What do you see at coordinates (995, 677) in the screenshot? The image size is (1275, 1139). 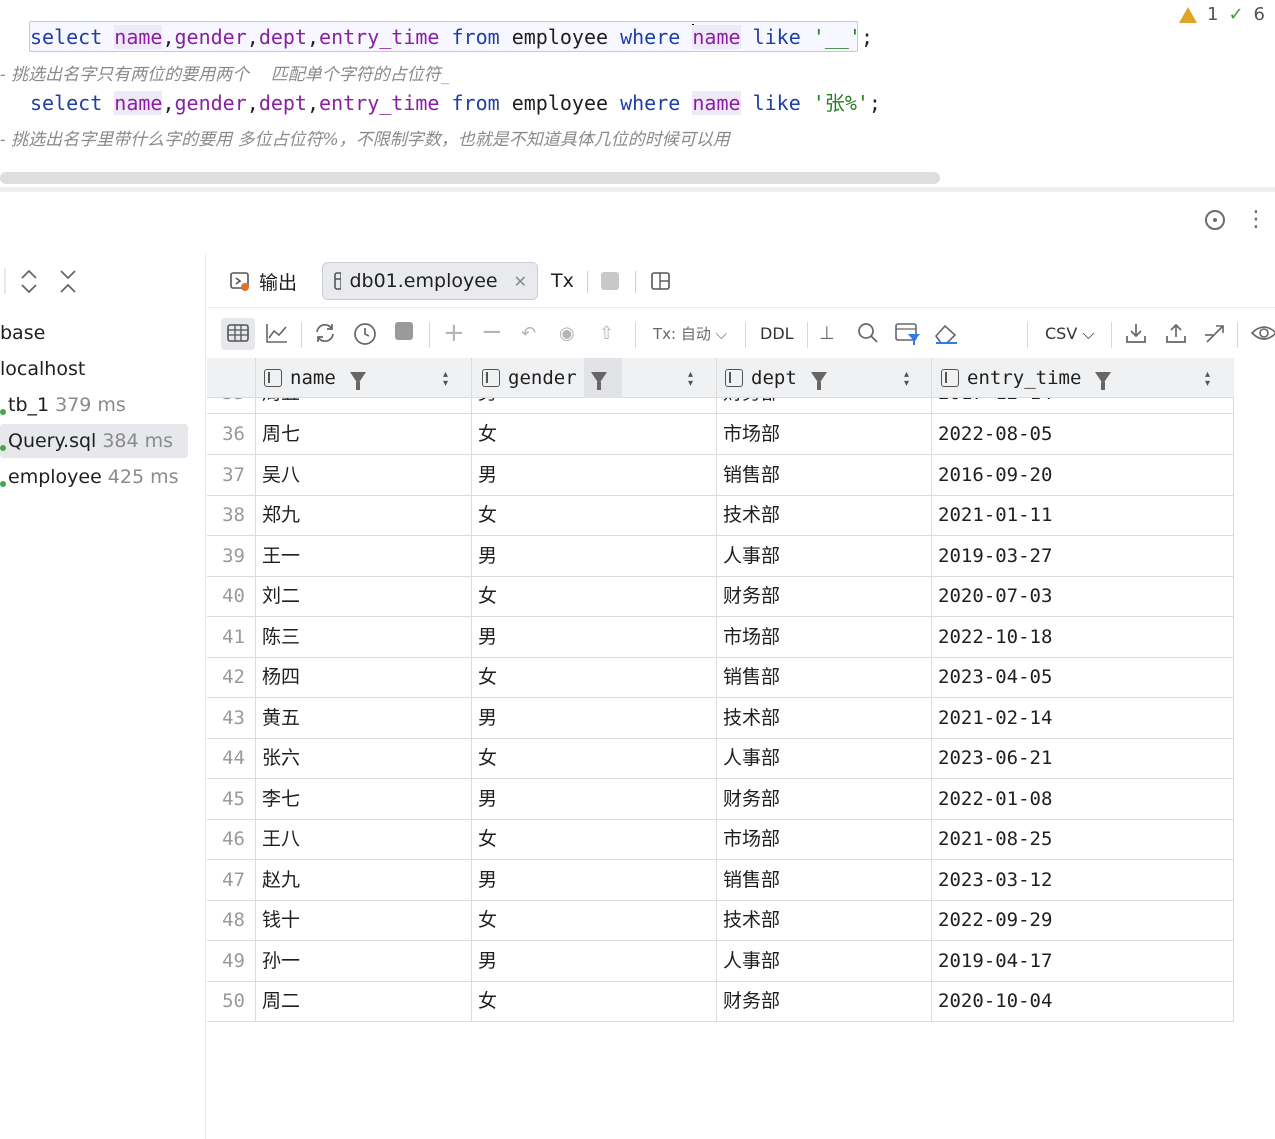 I see `cell-entry-time: 2023-04-05` at bounding box center [995, 677].